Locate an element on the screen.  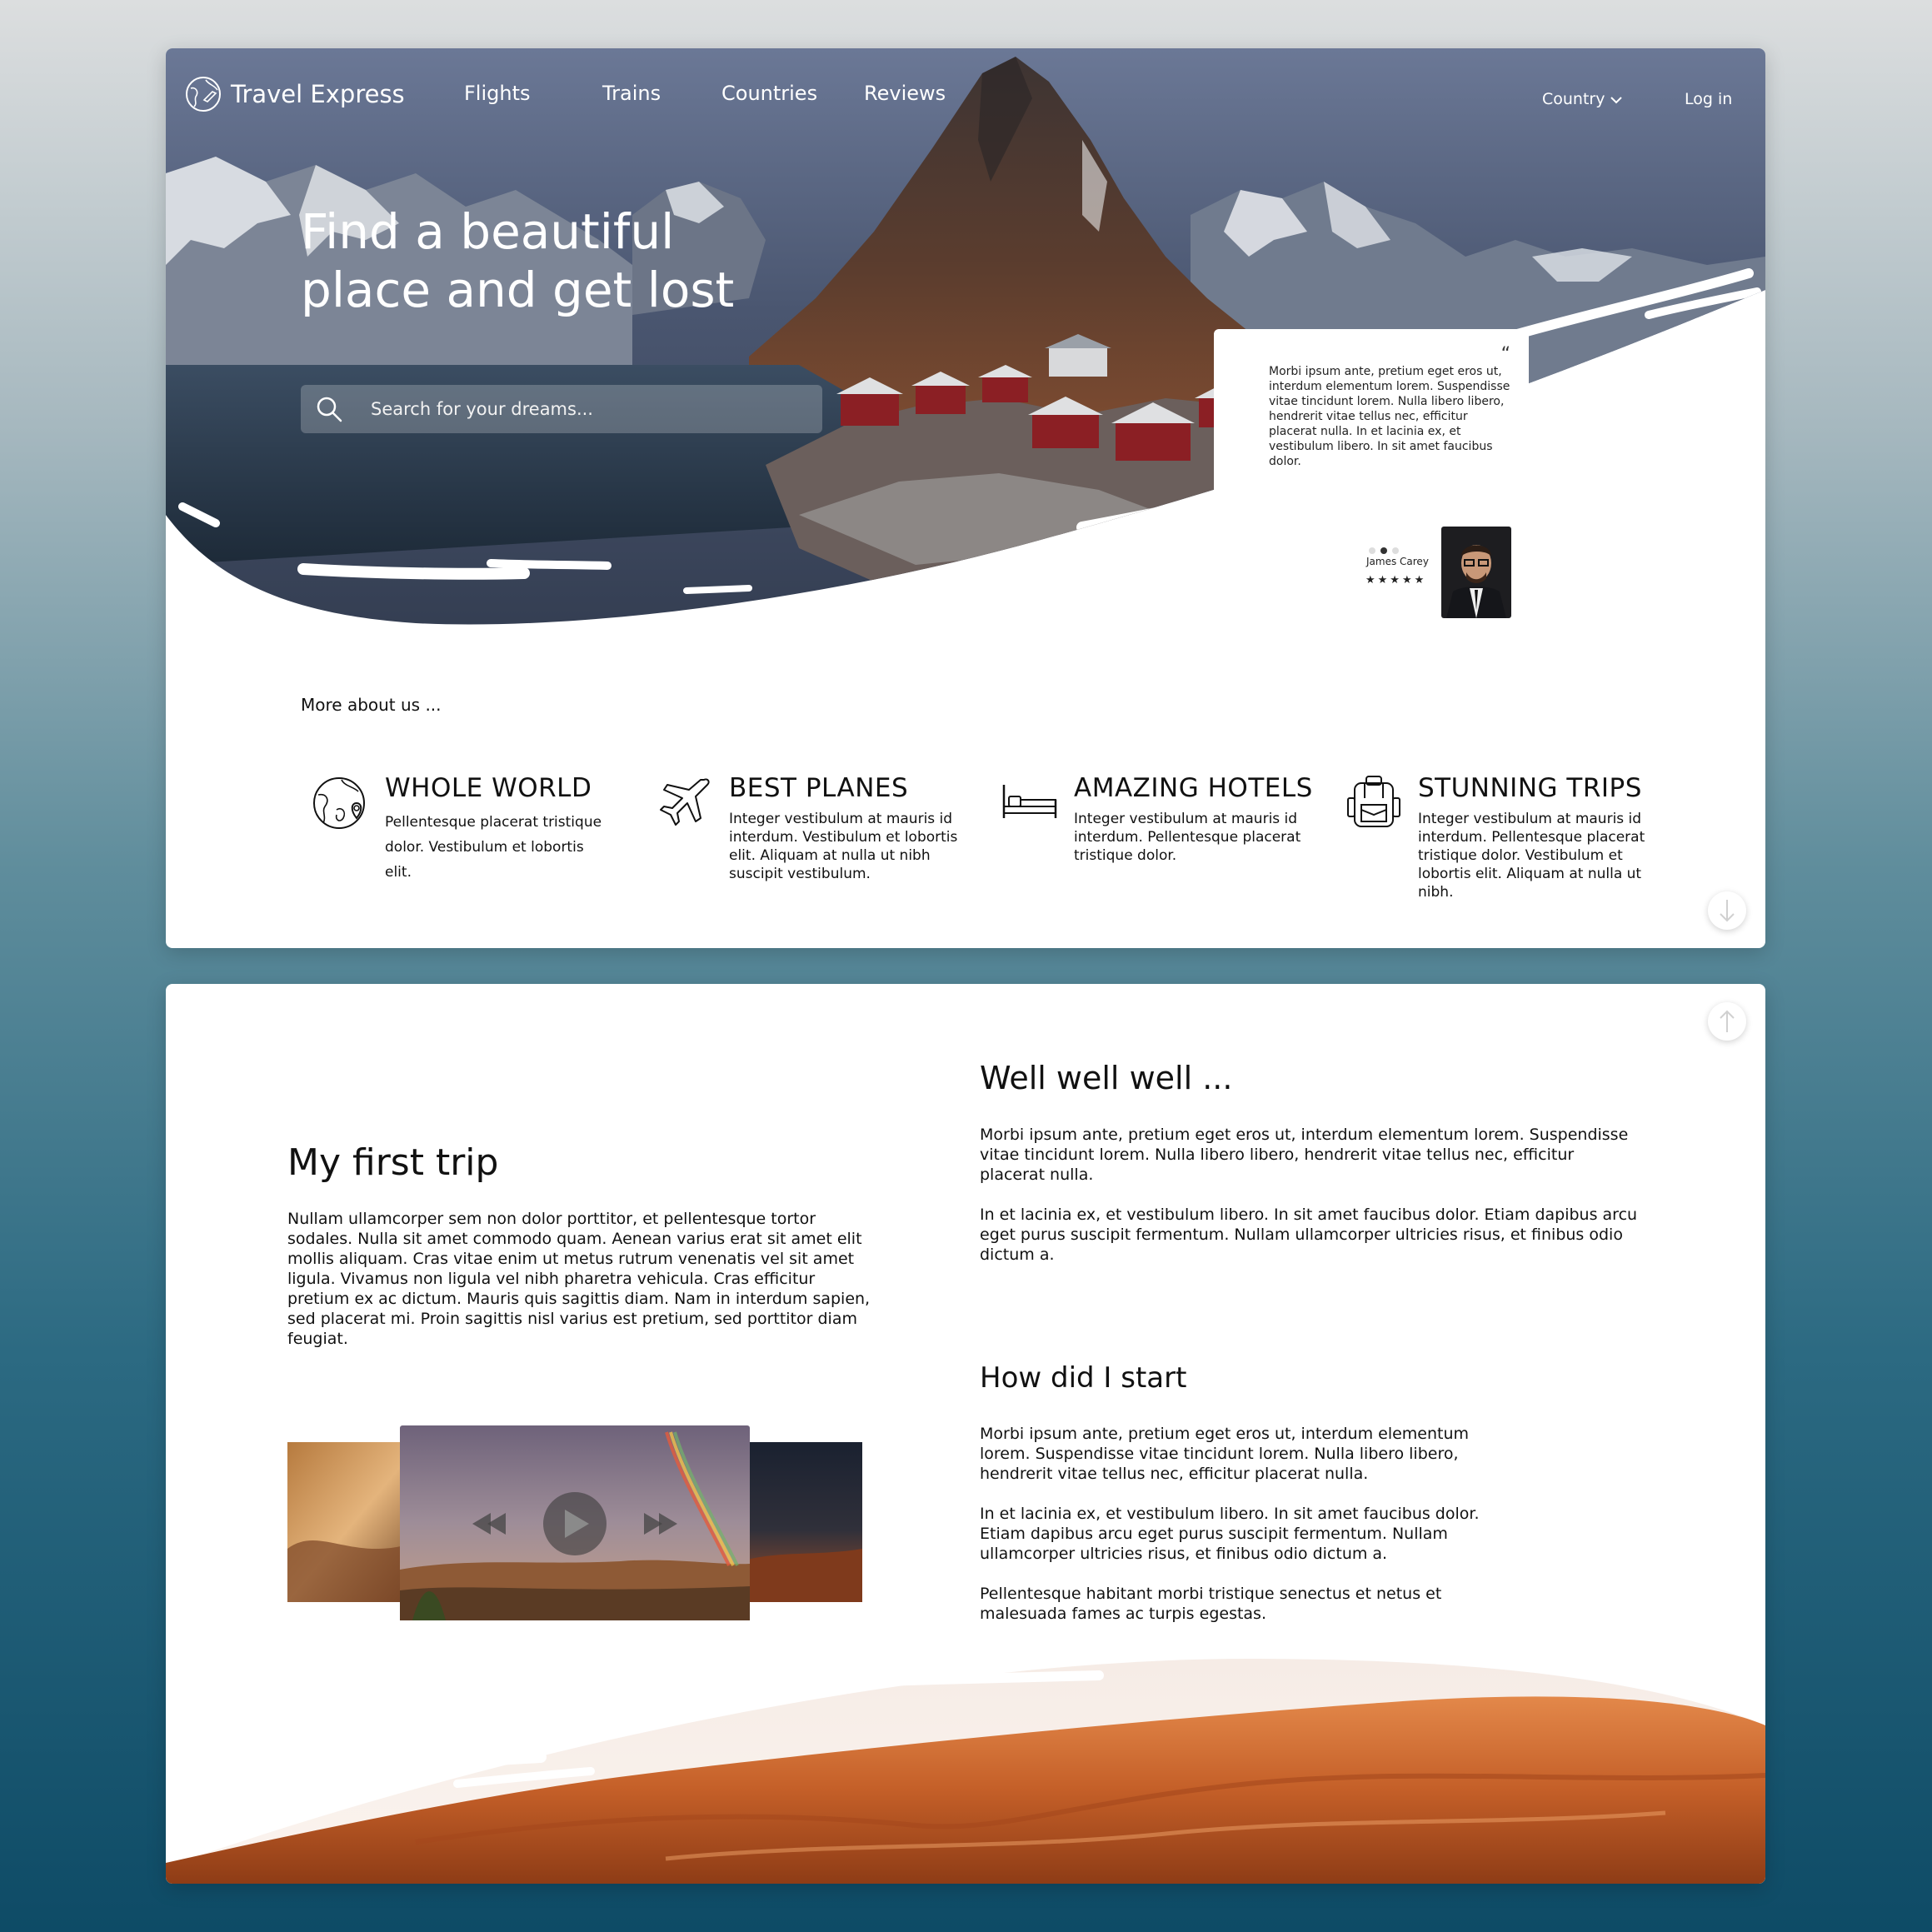
feature-title: STUNNING TRIPS is located at coordinates (1530, 788).